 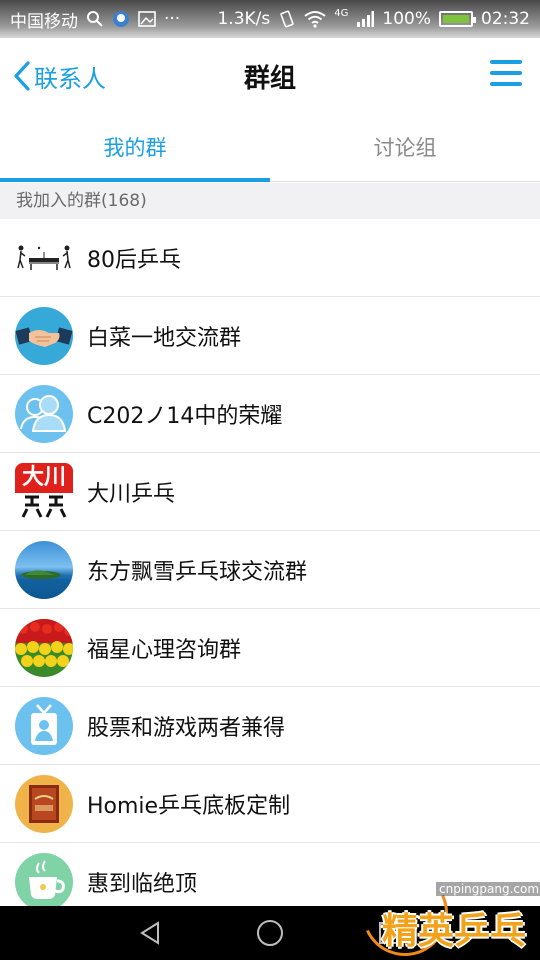 What do you see at coordinates (185, 416) in the screenshot?
I see `group-name: C202ノ14中的荣耀` at bounding box center [185, 416].